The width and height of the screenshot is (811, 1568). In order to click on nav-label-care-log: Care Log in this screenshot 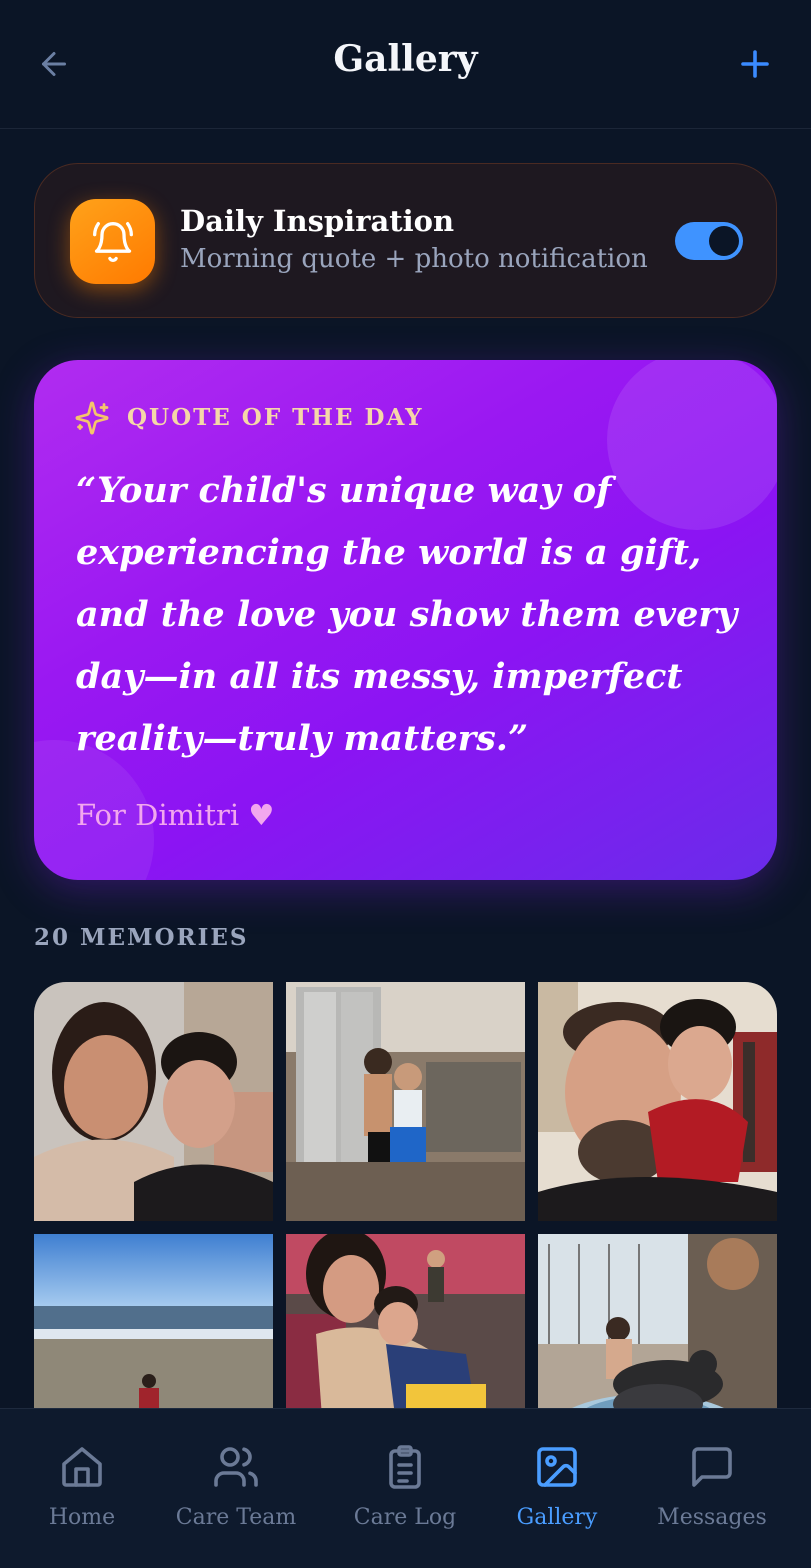, I will do `click(405, 1517)`.